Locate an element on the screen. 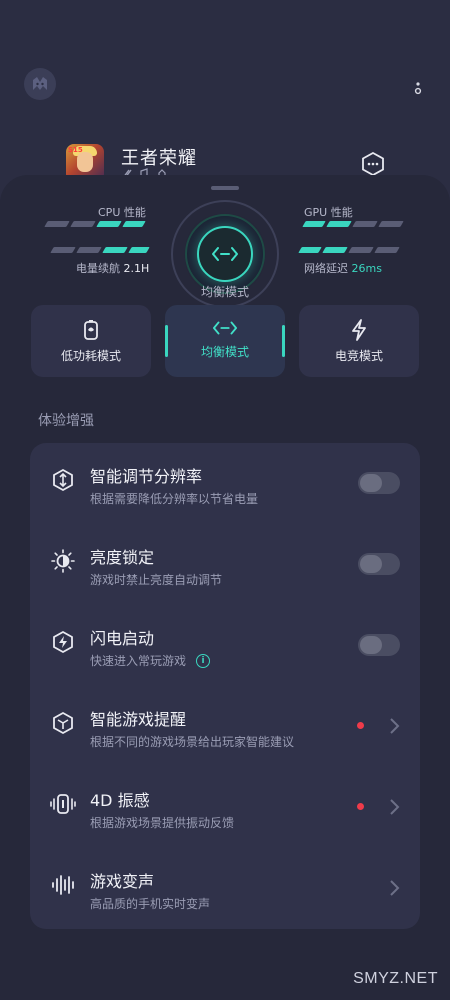 The height and width of the screenshot is (1000, 450). feature-desc-text: 根据游戏场景提供振动反馈 is located at coordinates (162, 823).